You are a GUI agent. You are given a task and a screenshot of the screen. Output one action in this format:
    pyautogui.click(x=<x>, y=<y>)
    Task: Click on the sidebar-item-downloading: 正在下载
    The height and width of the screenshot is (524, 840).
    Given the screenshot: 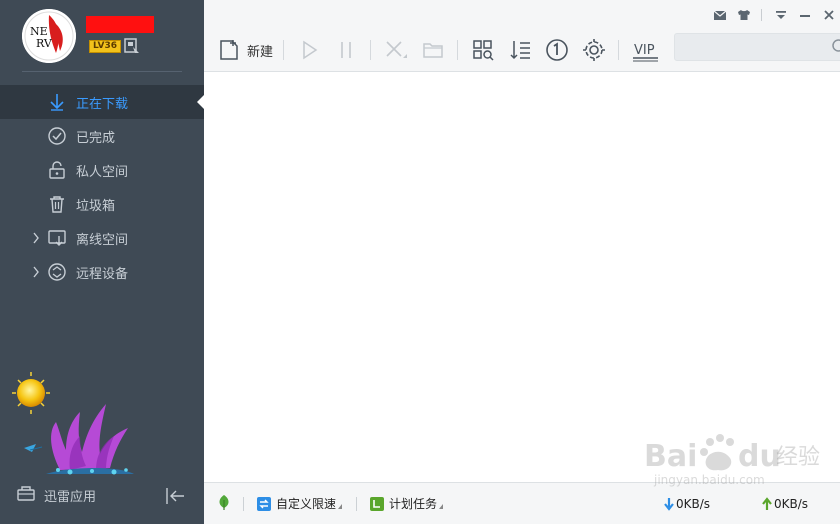 What is the action you would take?
    pyautogui.click(x=102, y=102)
    